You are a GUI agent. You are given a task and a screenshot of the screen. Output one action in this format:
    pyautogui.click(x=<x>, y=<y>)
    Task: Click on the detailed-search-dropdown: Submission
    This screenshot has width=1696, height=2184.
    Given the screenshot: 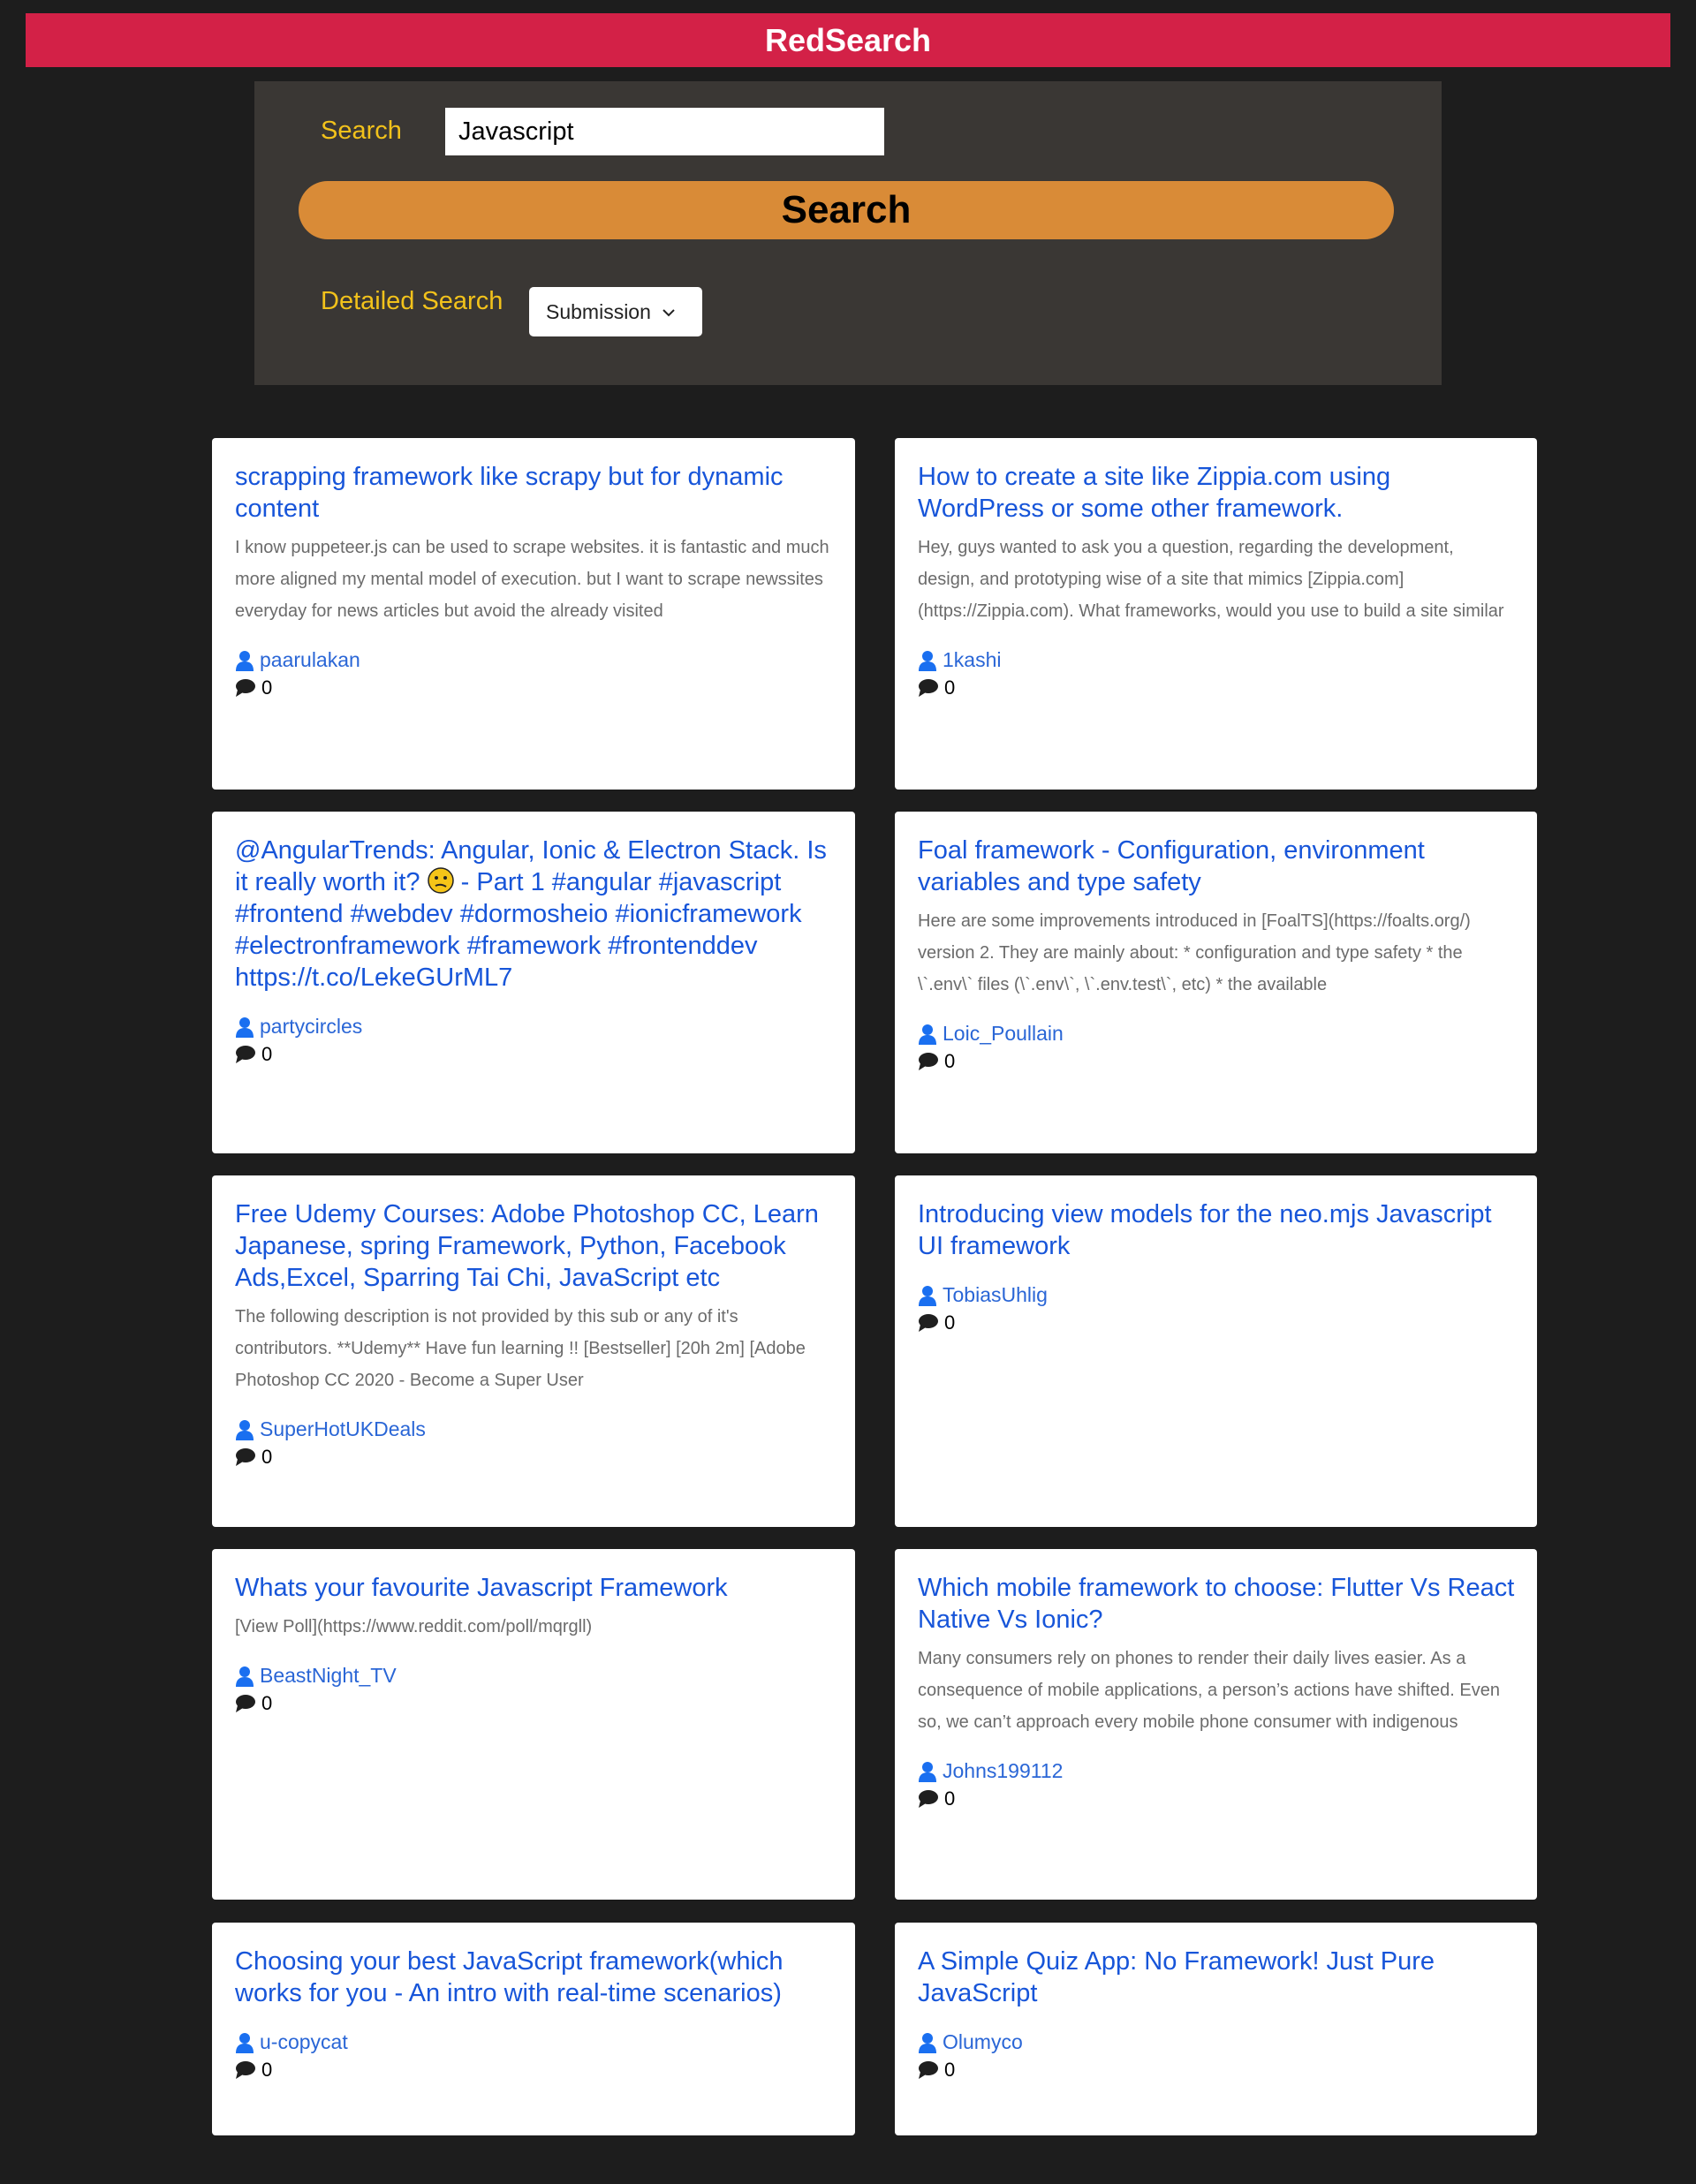 What is the action you would take?
    pyautogui.click(x=615, y=311)
    